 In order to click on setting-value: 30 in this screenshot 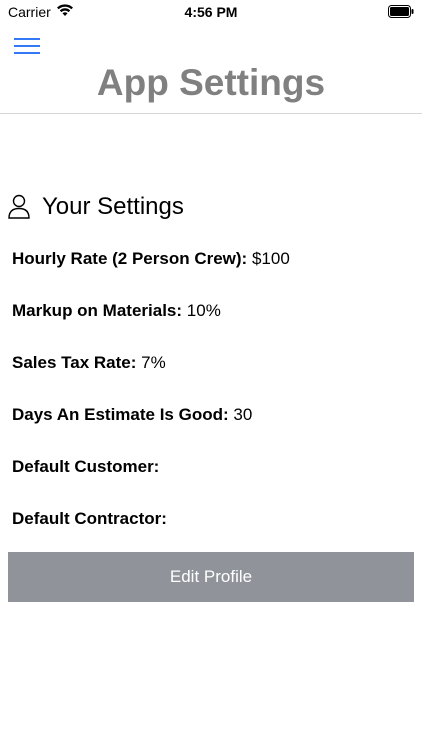, I will do `click(243, 414)`.